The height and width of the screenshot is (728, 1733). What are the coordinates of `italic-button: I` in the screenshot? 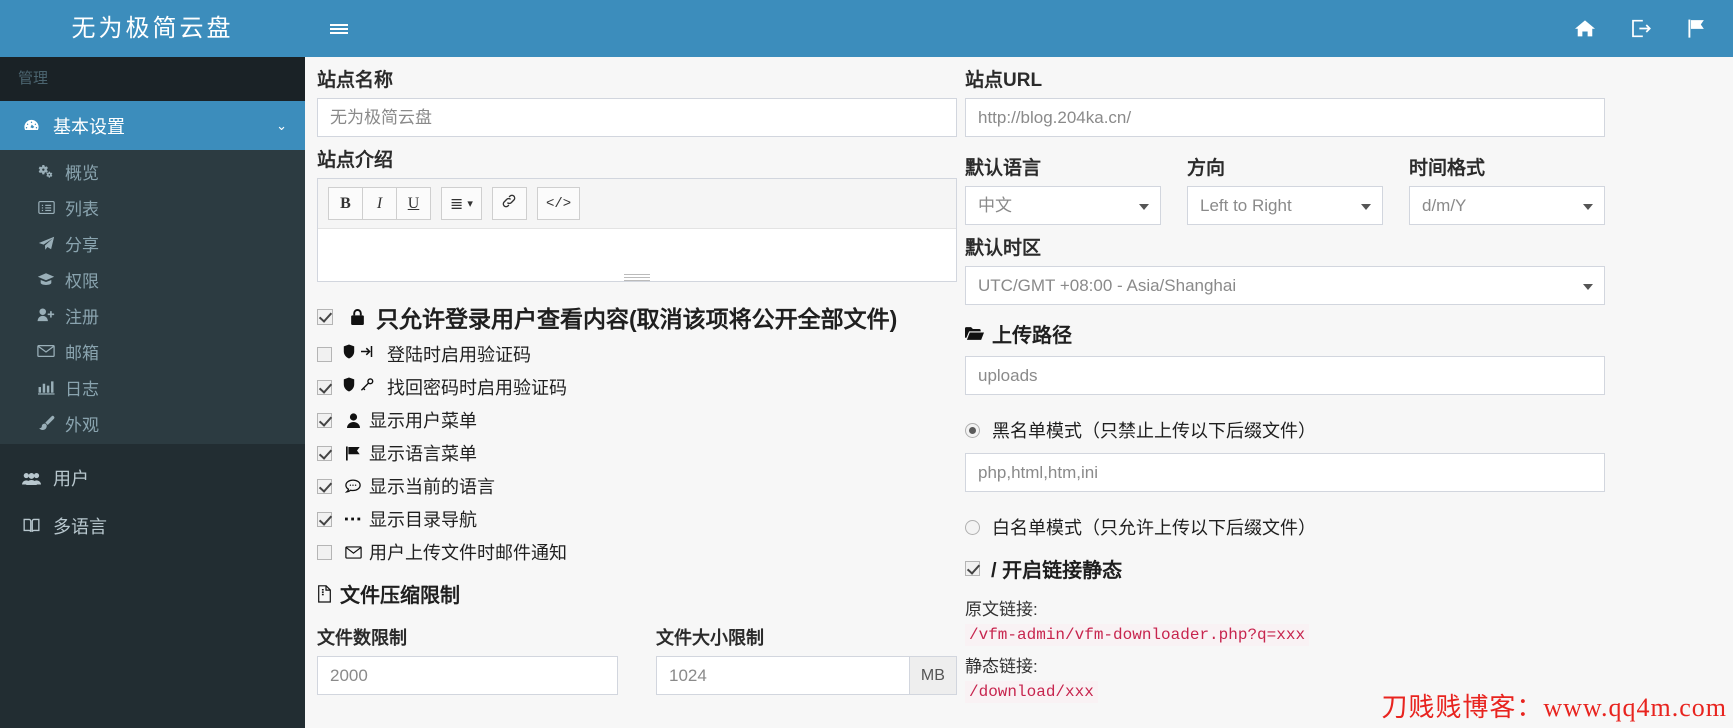 It's located at (379, 203).